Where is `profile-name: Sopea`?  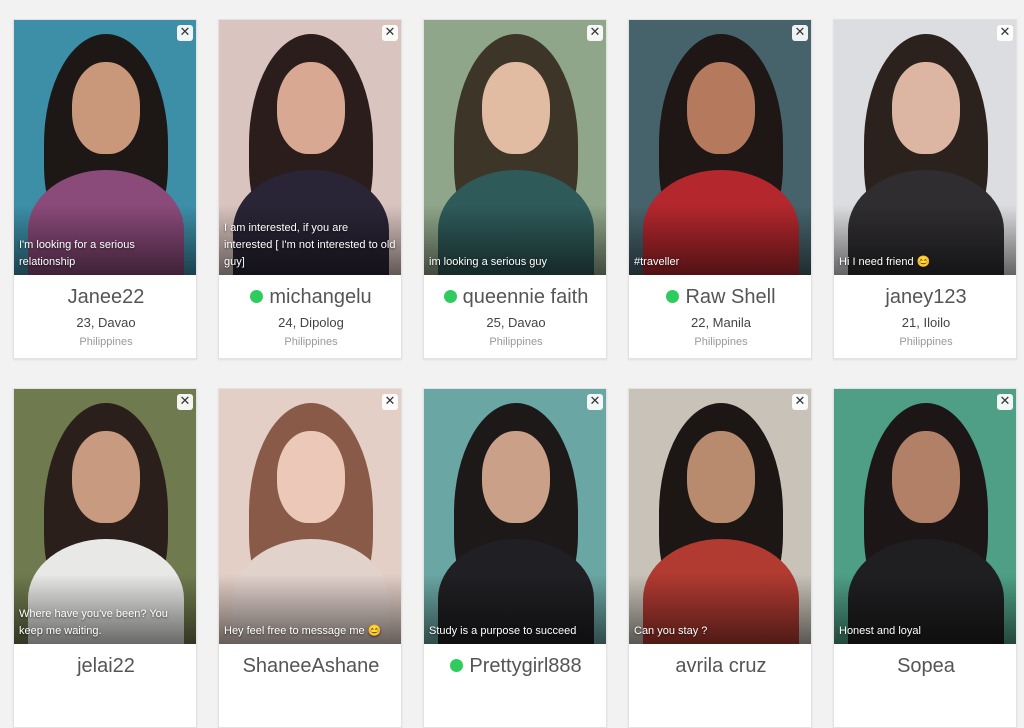 profile-name: Sopea is located at coordinates (926, 666).